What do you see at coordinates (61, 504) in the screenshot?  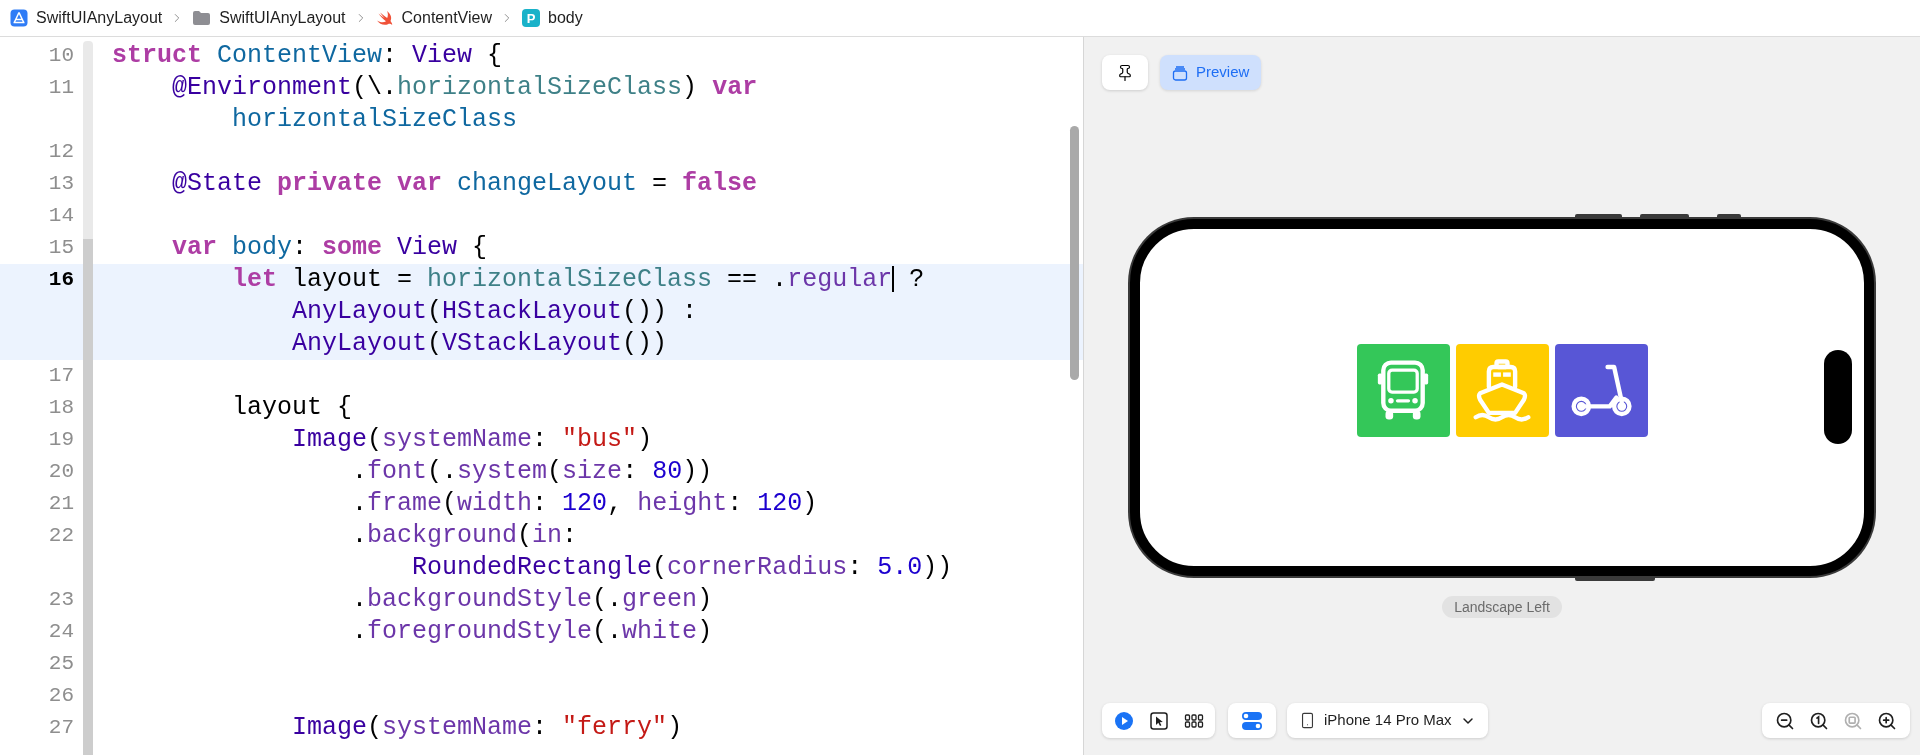 I see `line-number: 21` at bounding box center [61, 504].